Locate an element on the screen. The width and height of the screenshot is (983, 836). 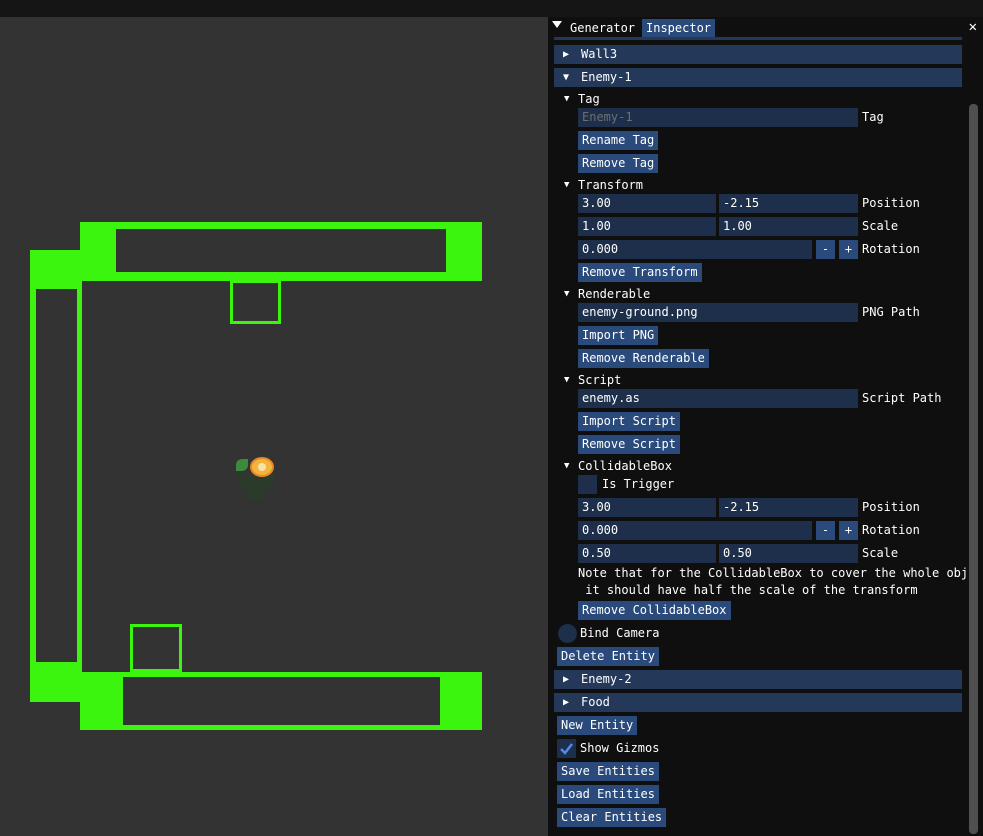
remove-renderable-button: Remove Renderable is located at coordinates (643, 358).